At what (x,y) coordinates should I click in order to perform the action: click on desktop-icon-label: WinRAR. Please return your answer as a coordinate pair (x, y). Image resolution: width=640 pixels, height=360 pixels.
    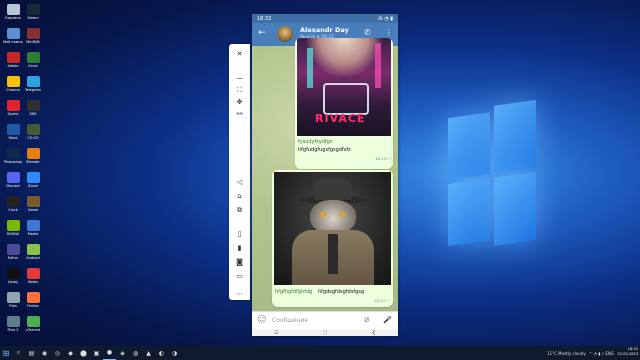
    Looking at the image, I should click on (33, 42).